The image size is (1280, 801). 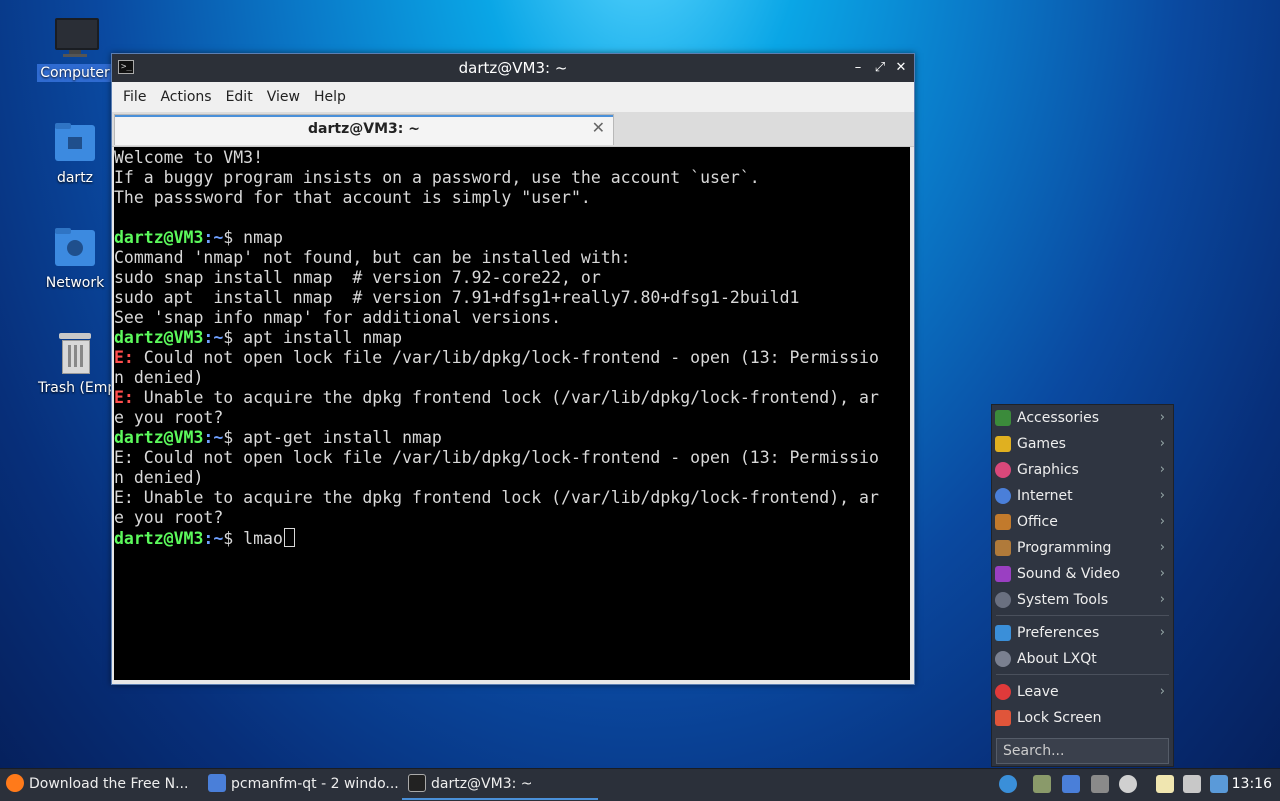 What do you see at coordinates (1082, 522) in the screenshot?
I see `menu-item-office: Office ›` at bounding box center [1082, 522].